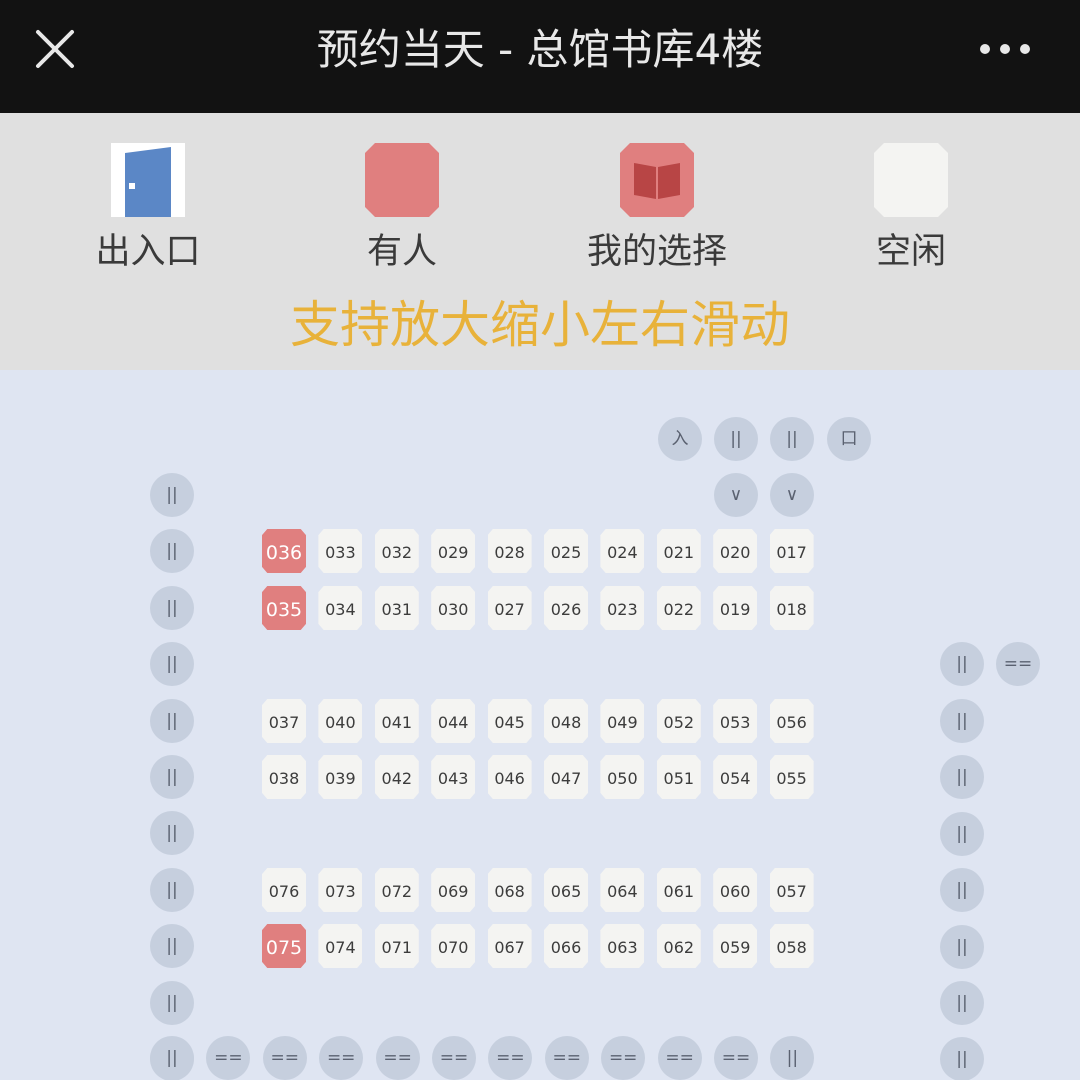 The height and width of the screenshot is (1080, 1080). What do you see at coordinates (284, 721) in the screenshot?
I see `seat-037: 037` at bounding box center [284, 721].